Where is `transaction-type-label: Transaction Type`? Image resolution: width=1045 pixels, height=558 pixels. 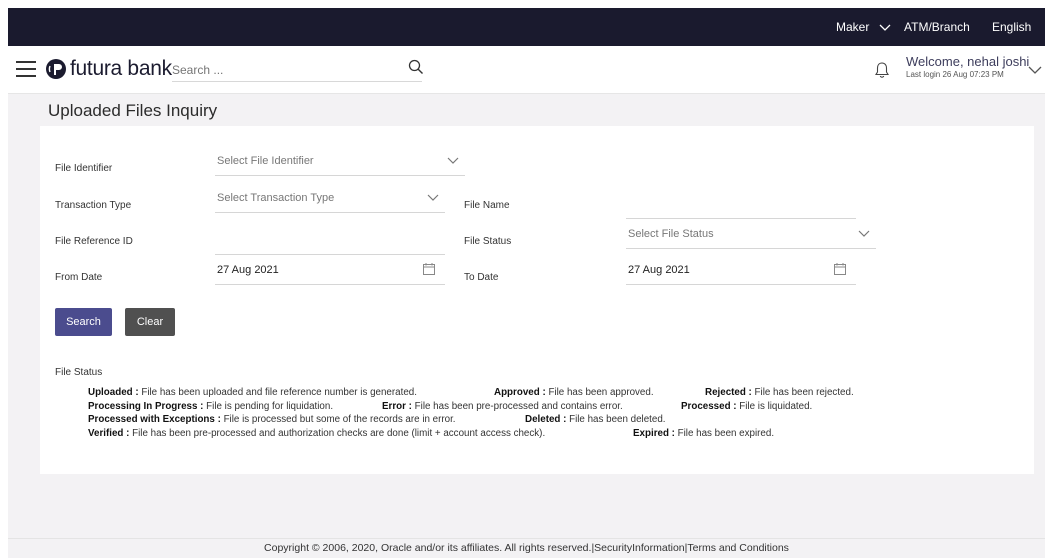 transaction-type-label: Transaction Type is located at coordinates (93, 205).